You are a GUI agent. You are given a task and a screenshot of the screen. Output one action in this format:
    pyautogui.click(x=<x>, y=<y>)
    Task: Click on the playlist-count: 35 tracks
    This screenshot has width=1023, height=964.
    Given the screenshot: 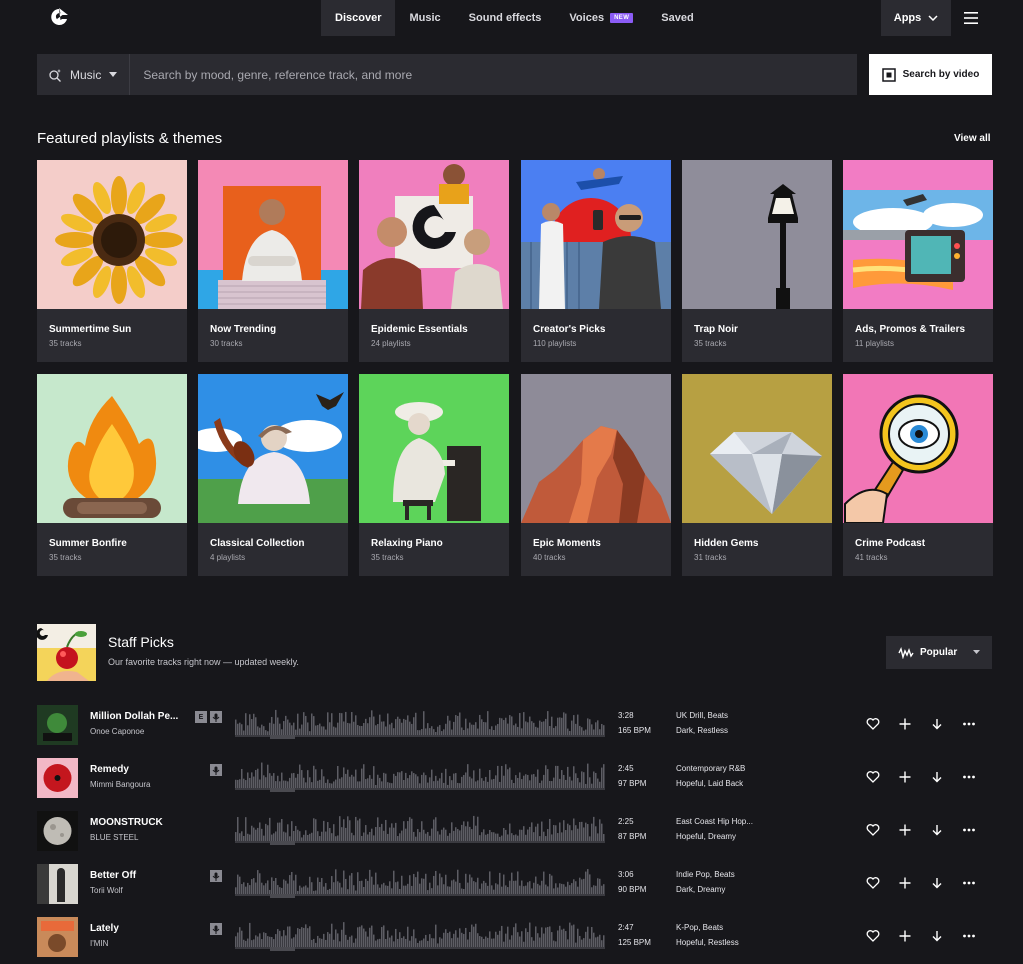 What is the action you would take?
    pyautogui.click(x=710, y=343)
    